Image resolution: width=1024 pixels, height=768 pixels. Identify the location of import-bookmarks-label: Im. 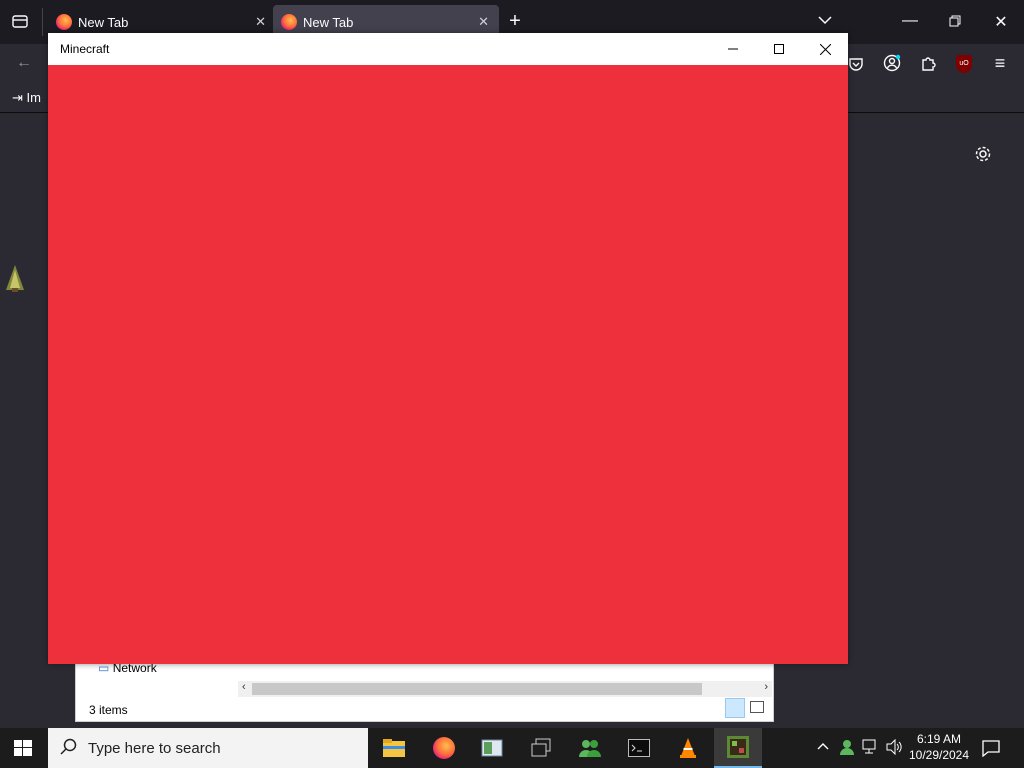
(33, 97).